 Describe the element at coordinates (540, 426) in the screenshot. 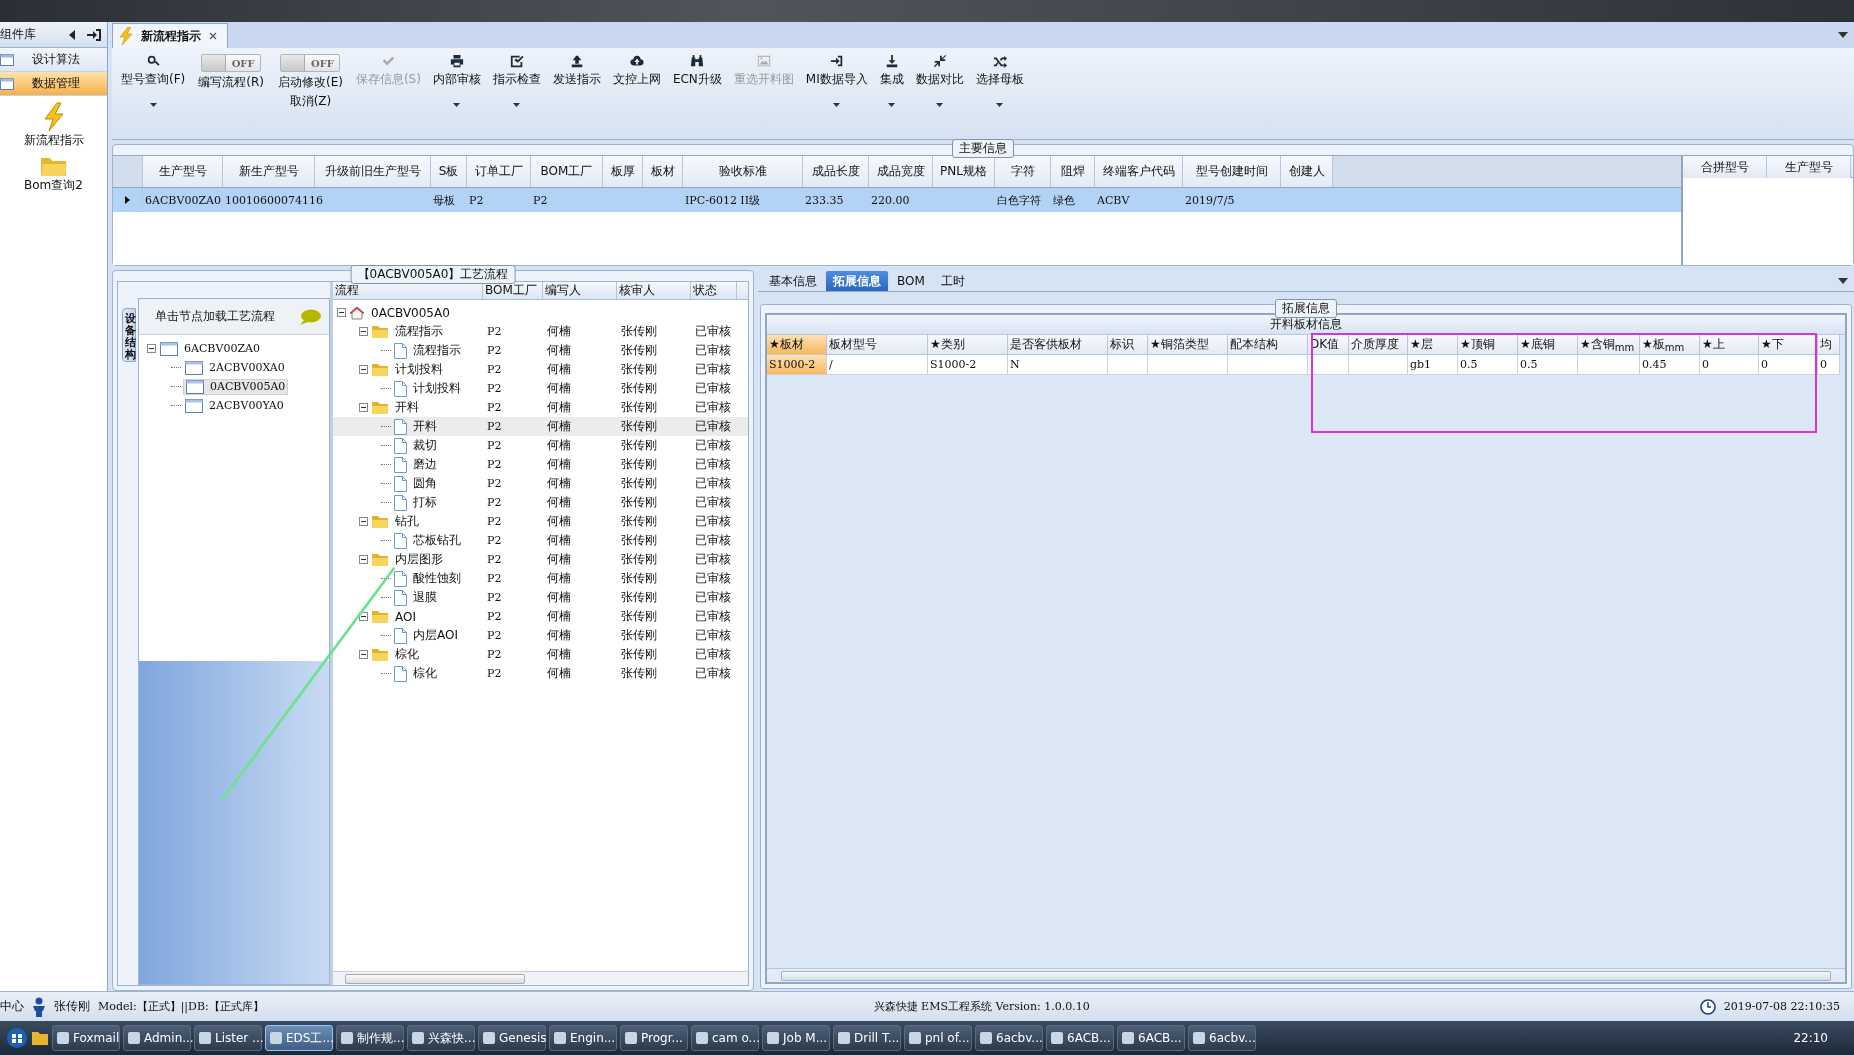

I see `tree-row: 开料 P2 何楠 张传刚 已审核` at that location.